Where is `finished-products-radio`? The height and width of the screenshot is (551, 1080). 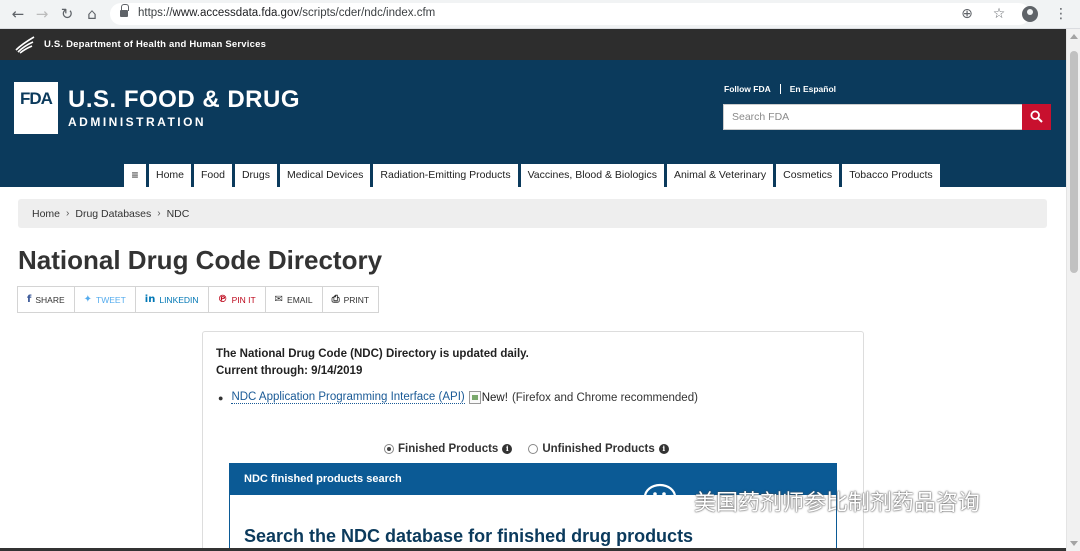
finished-products-radio is located at coordinates (389, 449).